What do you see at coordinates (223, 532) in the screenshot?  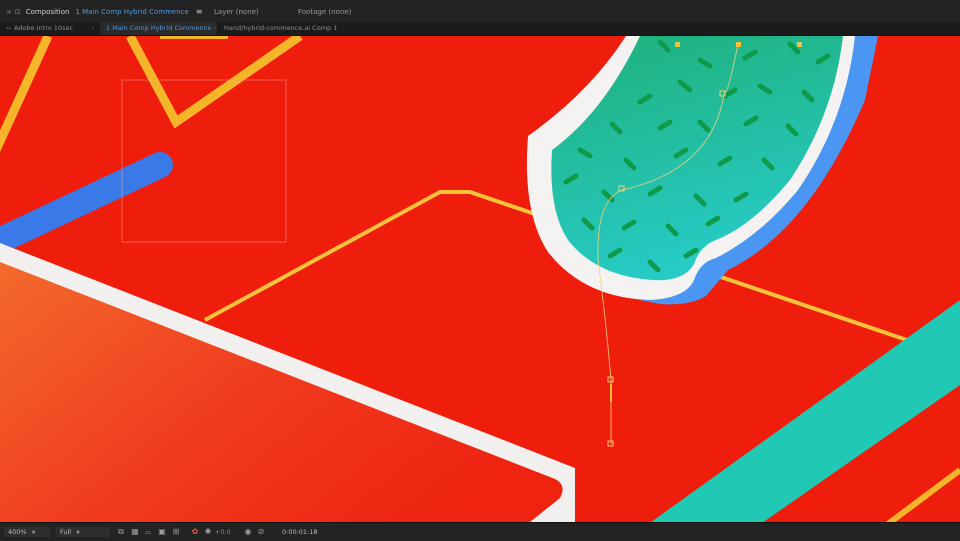 I see `exposure-value: +0.0` at bounding box center [223, 532].